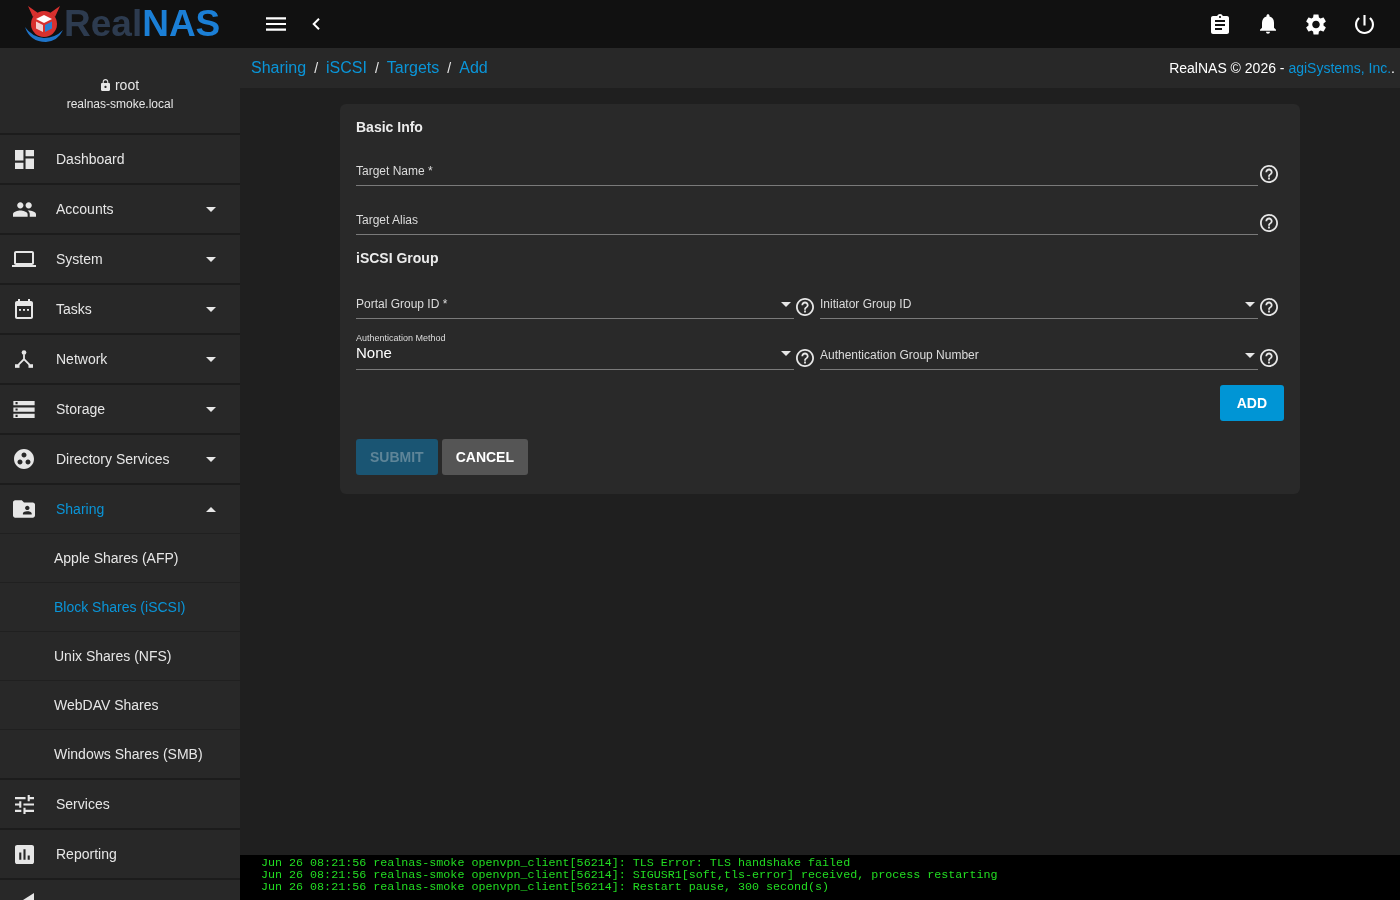  I want to click on calendar-icon, so click(24, 309).